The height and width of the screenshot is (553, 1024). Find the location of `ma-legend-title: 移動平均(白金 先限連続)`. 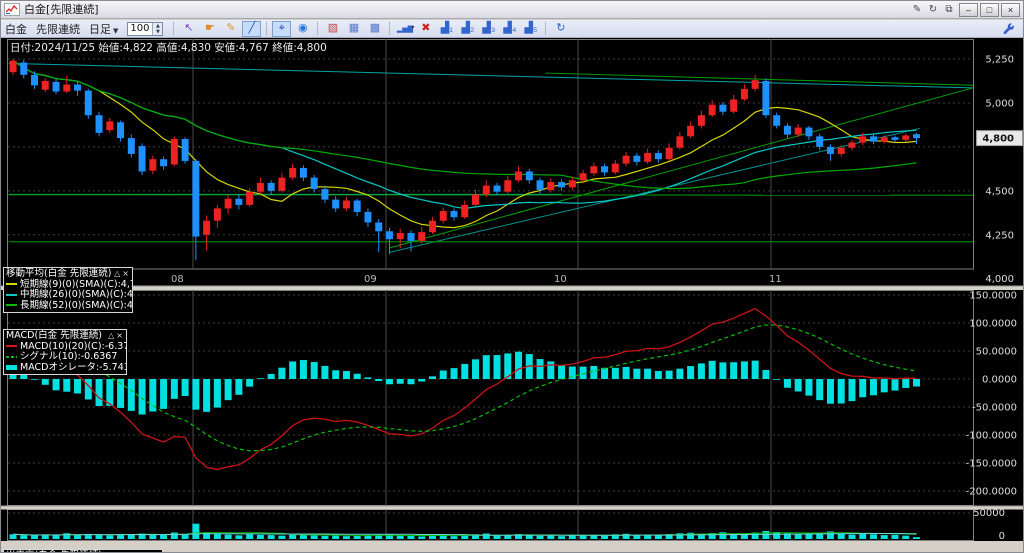

ma-legend-title: 移動平均(白金 先限連続) is located at coordinates (59, 273).